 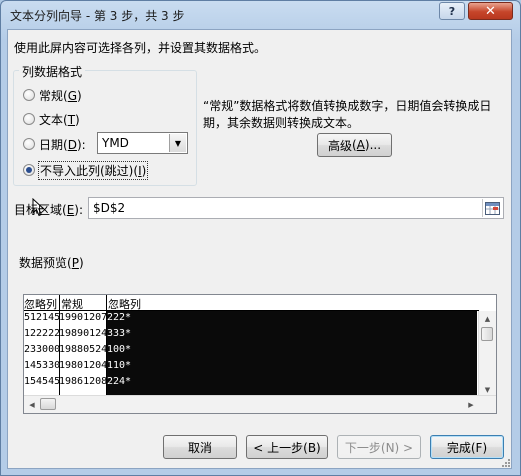 I want to click on column-format-group-label: 列数据格式, so click(x=52, y=71).